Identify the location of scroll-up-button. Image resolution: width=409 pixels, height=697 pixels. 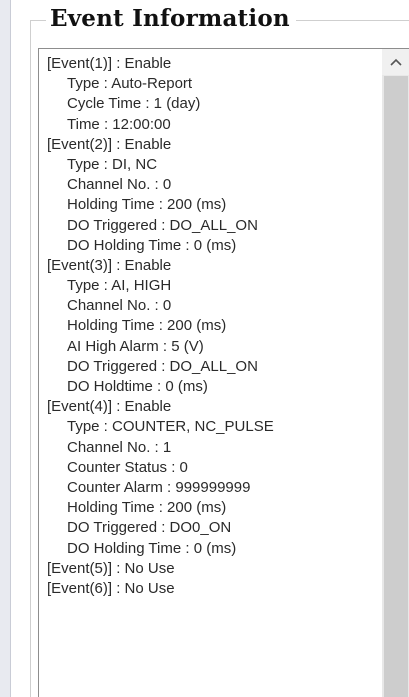
(395, 62).